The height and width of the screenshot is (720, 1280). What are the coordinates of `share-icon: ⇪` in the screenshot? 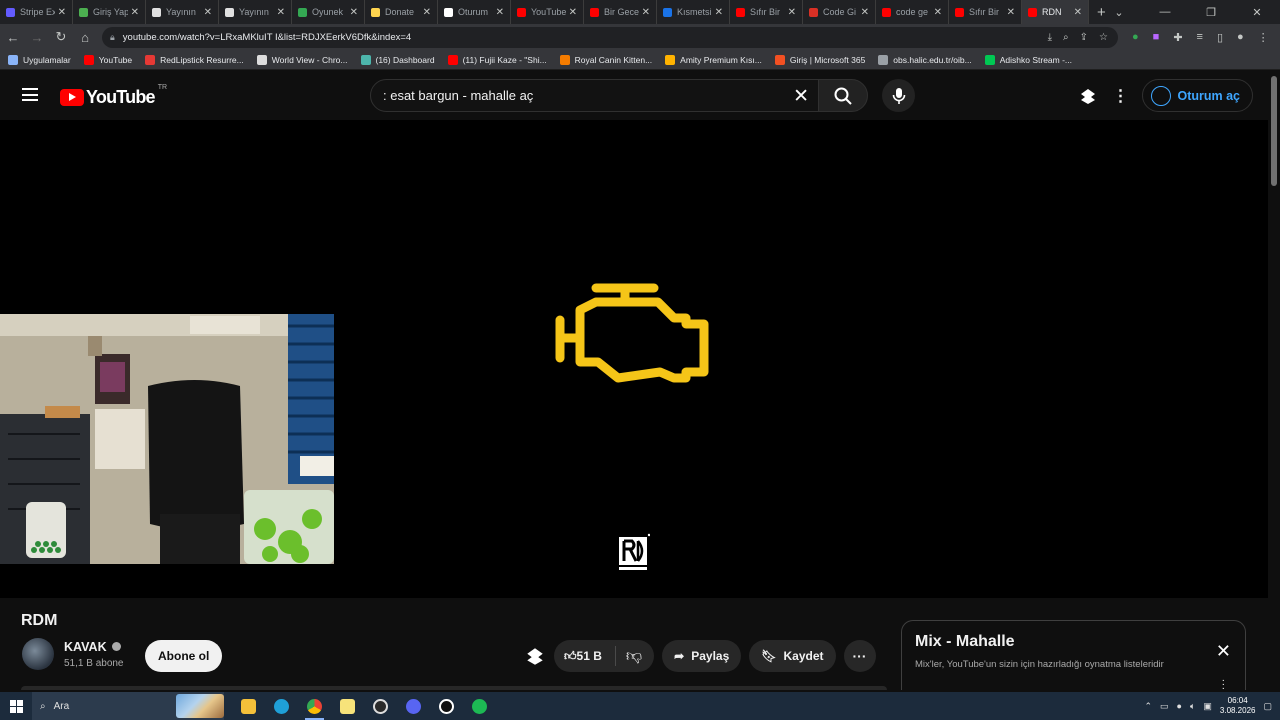 It's located at (1084, 37).